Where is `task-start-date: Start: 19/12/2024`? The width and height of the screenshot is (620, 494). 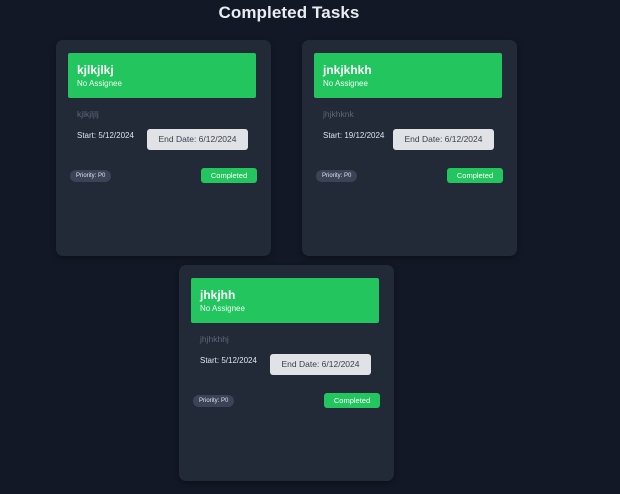
task-start-date: Start: 19/12/2024 is located at coordinates (354, 135).